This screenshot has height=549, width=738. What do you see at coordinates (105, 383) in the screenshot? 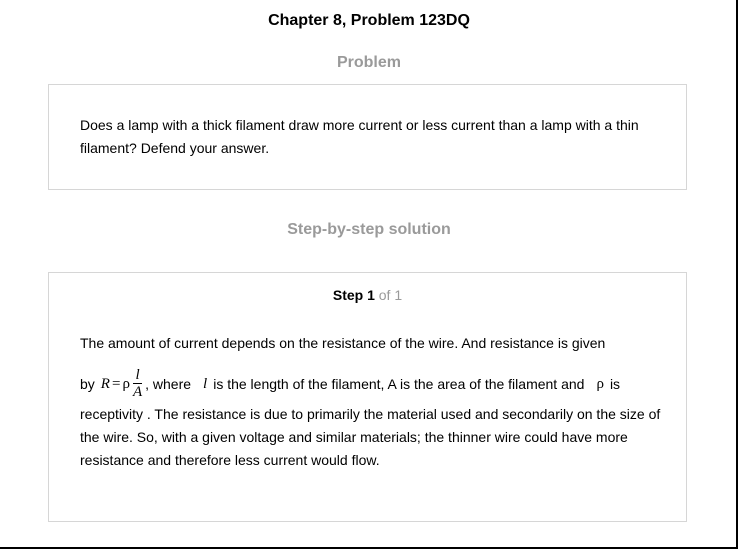
I see `formula-r-symbol: R` at bounding box center [105, 383].